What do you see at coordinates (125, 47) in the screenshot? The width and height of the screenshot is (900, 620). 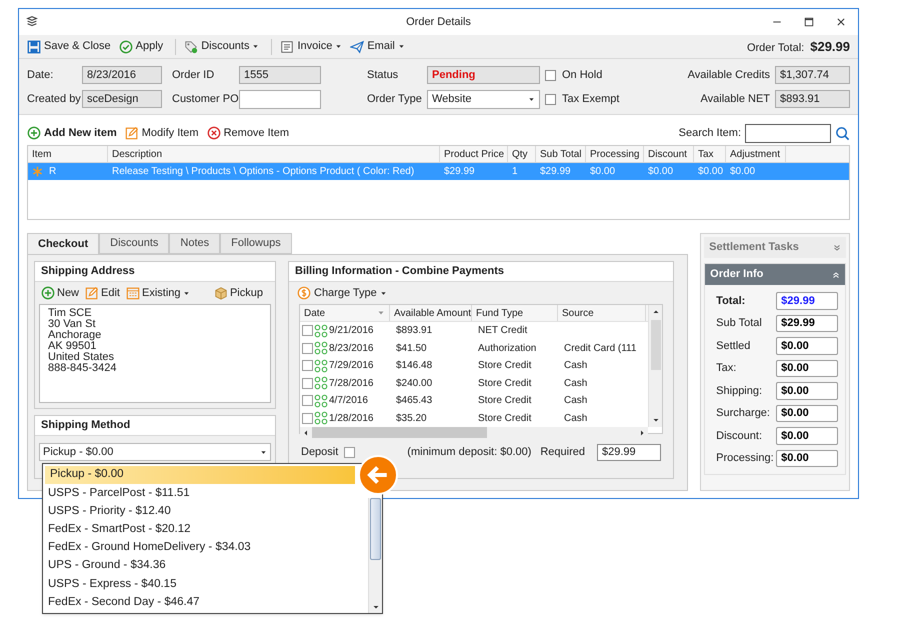 I see `check-circle-icon` at bounding box center [125, 47].